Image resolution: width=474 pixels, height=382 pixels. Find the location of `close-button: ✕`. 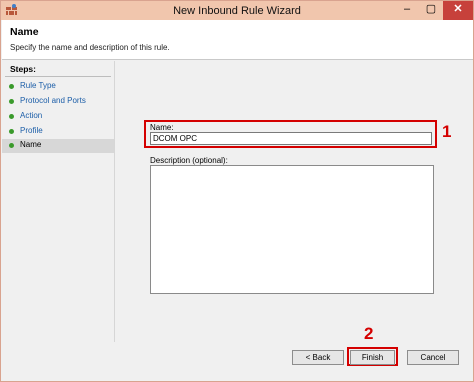

close-button: ✕ is located at coordinates (458, 10).